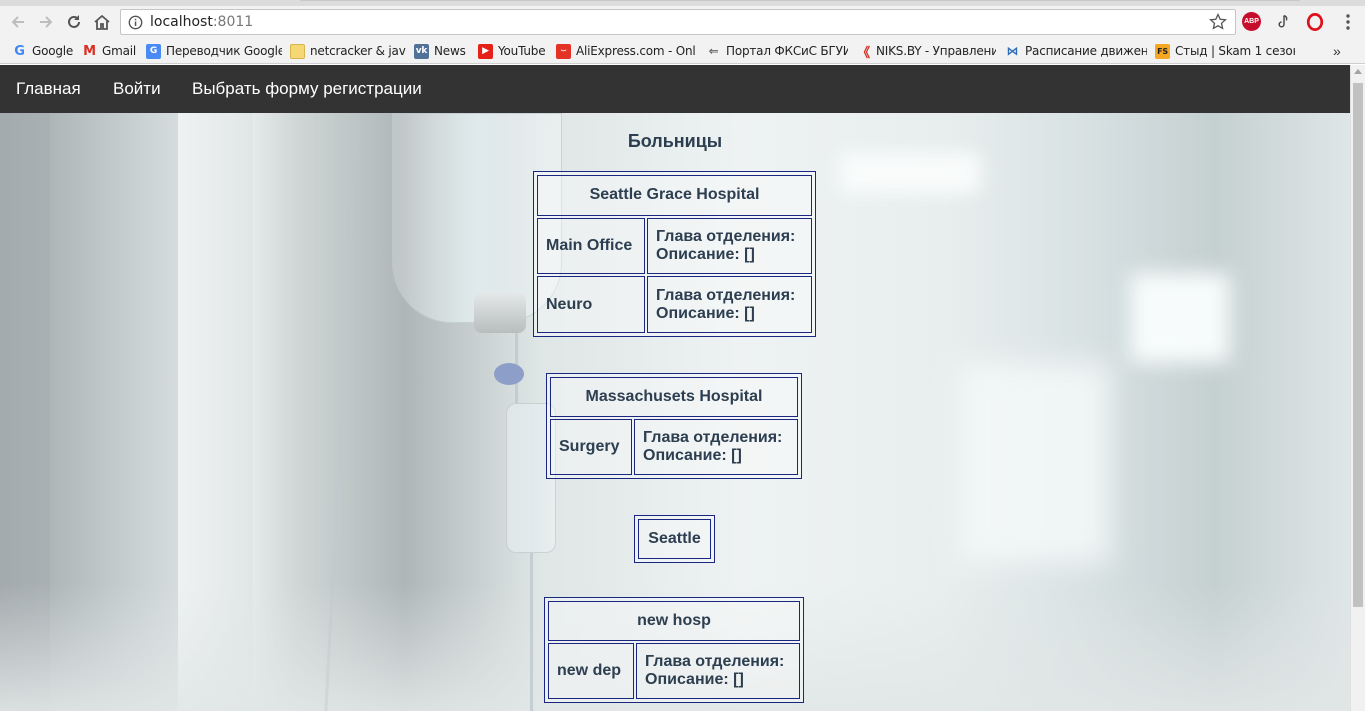 This screenshot has height=711, width=1365. What do you see at coordinates (307, 89) in the screenshot?
I see `nav-register-link: Выбрать форму регистрации` at bounding box center [307, 89].